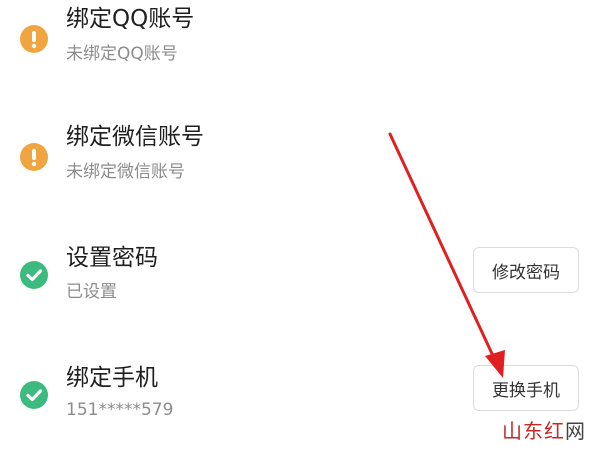  What do you see at coordinates (130, 19) in the screenshot?
I see `account-title: 绑定QQ账号` at bounding box center [130, 19].